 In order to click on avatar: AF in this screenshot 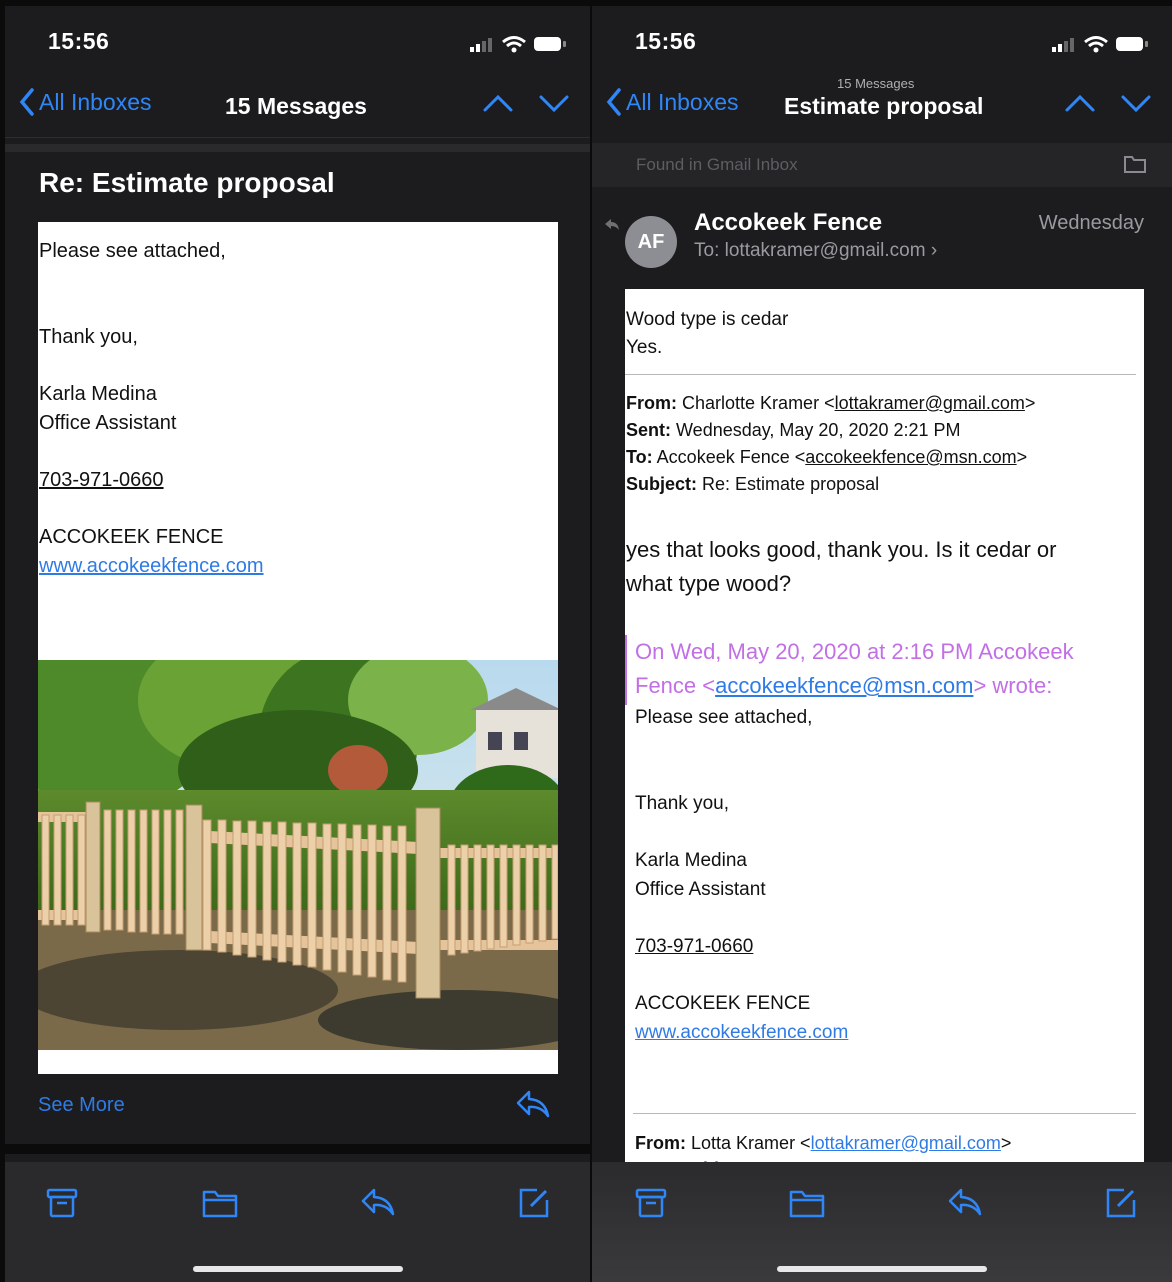, I will do `click(651, 242)`.